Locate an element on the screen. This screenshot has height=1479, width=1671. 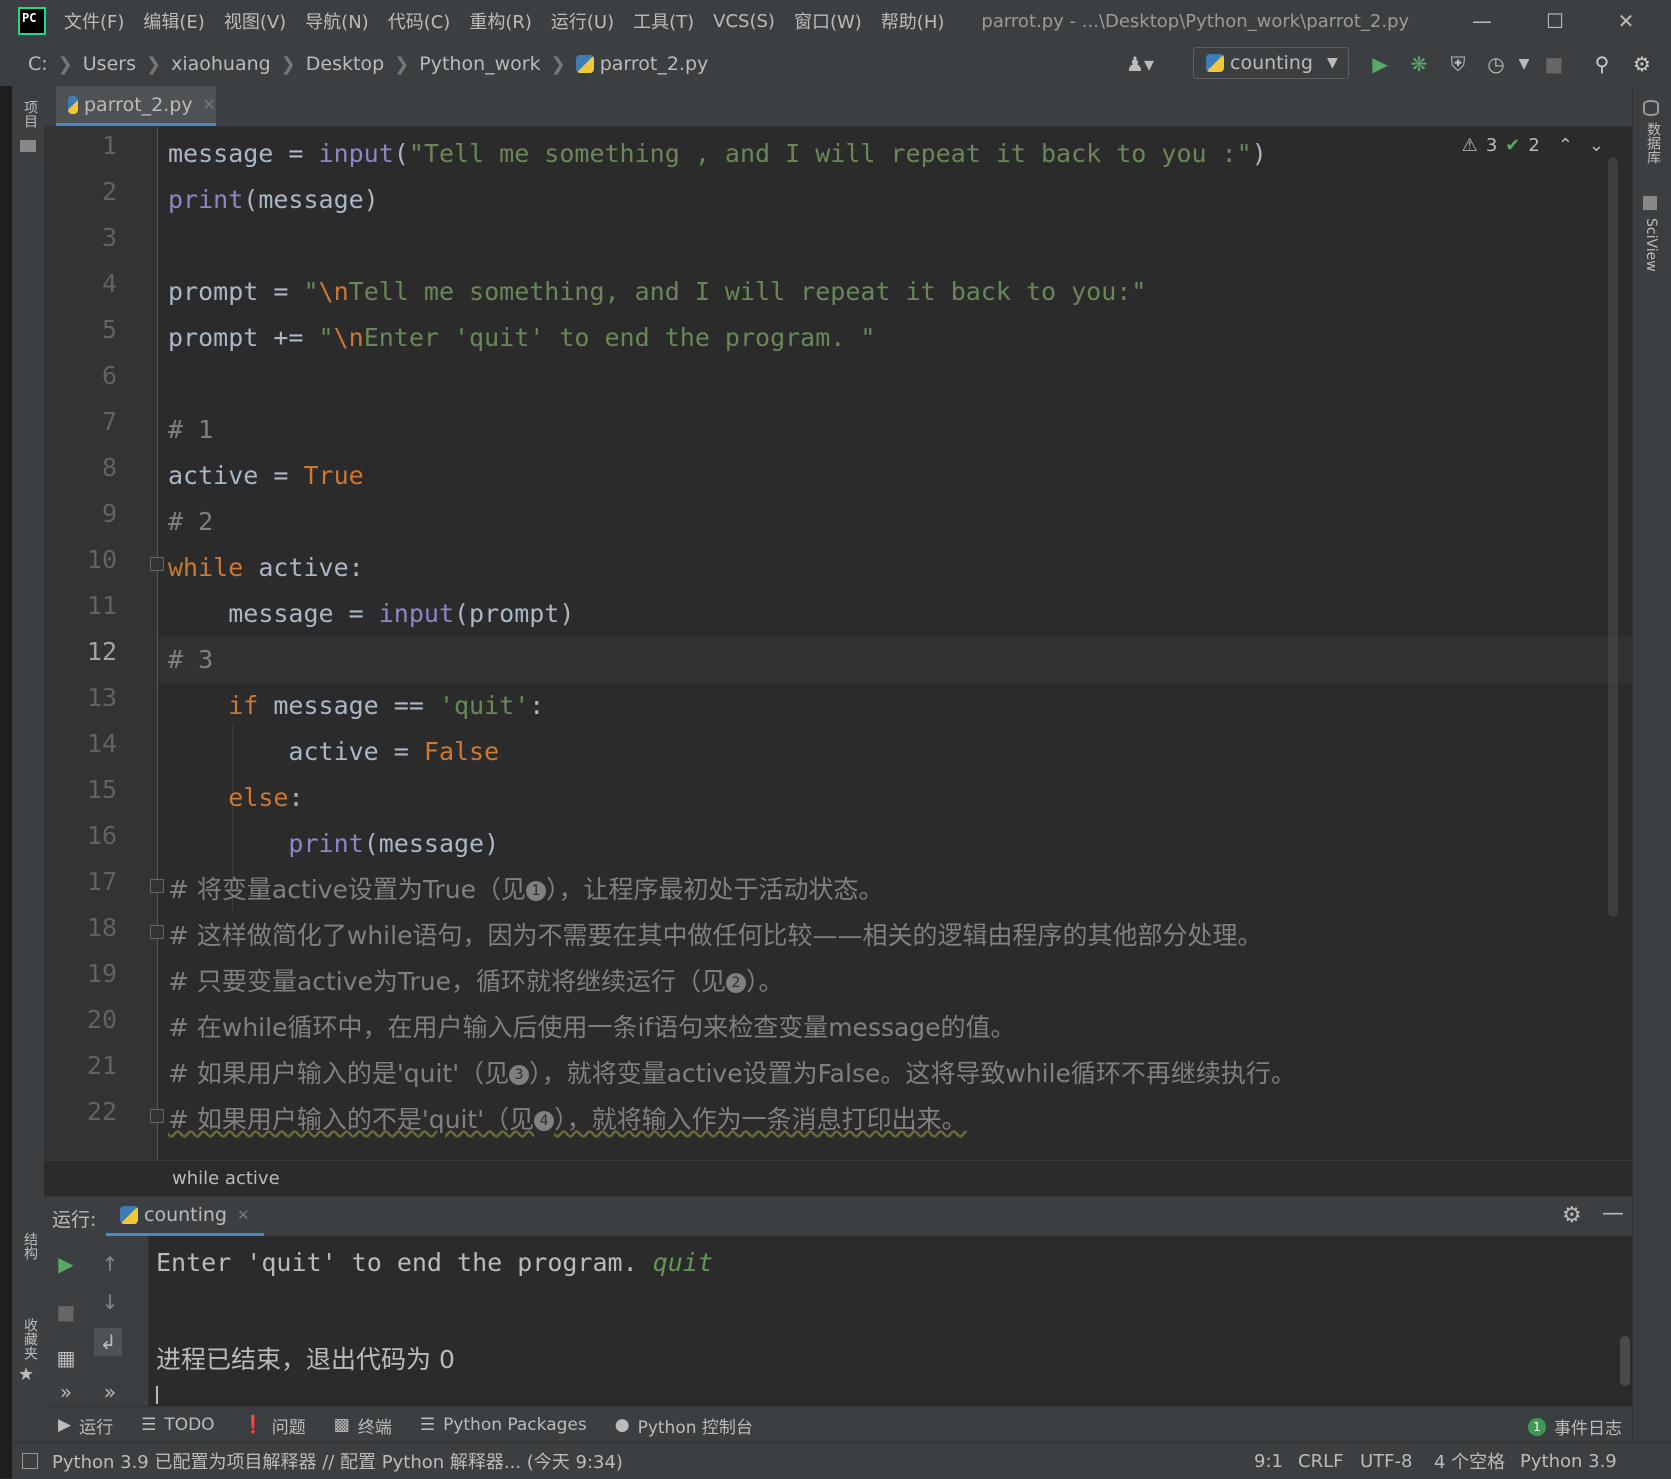
tooltab-terminal: ▩ 终端 is located at coordinates (363, 1425).